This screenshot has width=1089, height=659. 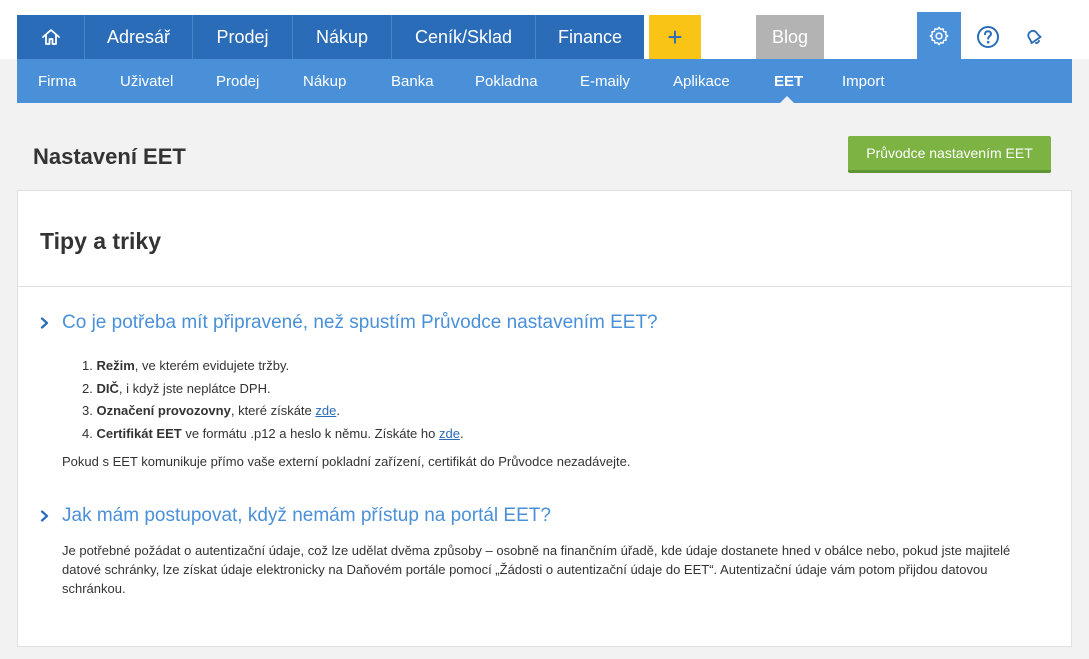 I want to click on main-nav: Adresář Prodej Nákup Ceník/Sklad Finance, so click(x=330, y=37).